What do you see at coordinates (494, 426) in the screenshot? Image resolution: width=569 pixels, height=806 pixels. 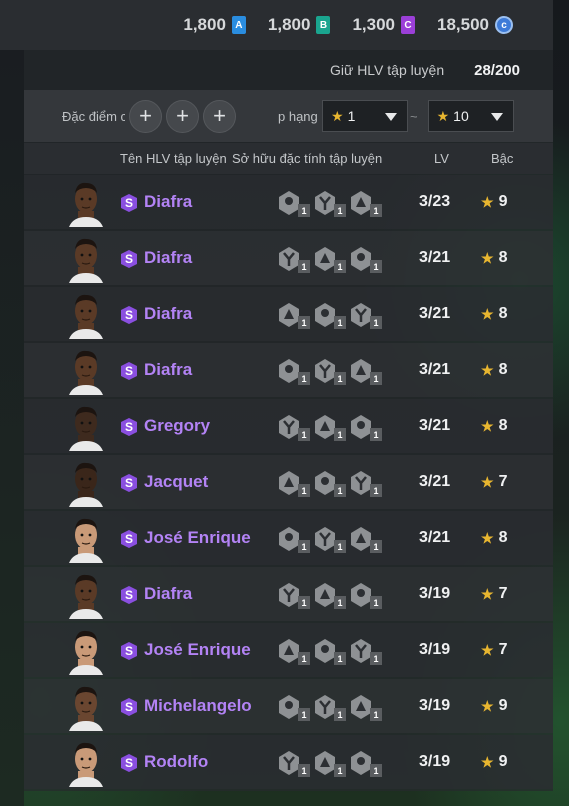 I see `trainer-rank: ★ 8` at bounding box center [494, 426].